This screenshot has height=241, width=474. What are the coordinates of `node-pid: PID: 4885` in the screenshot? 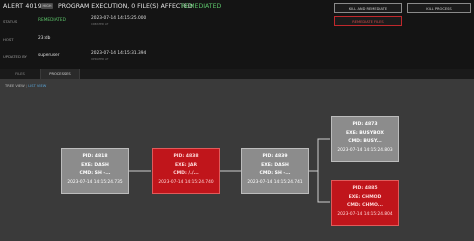 It's located at (365, 188).